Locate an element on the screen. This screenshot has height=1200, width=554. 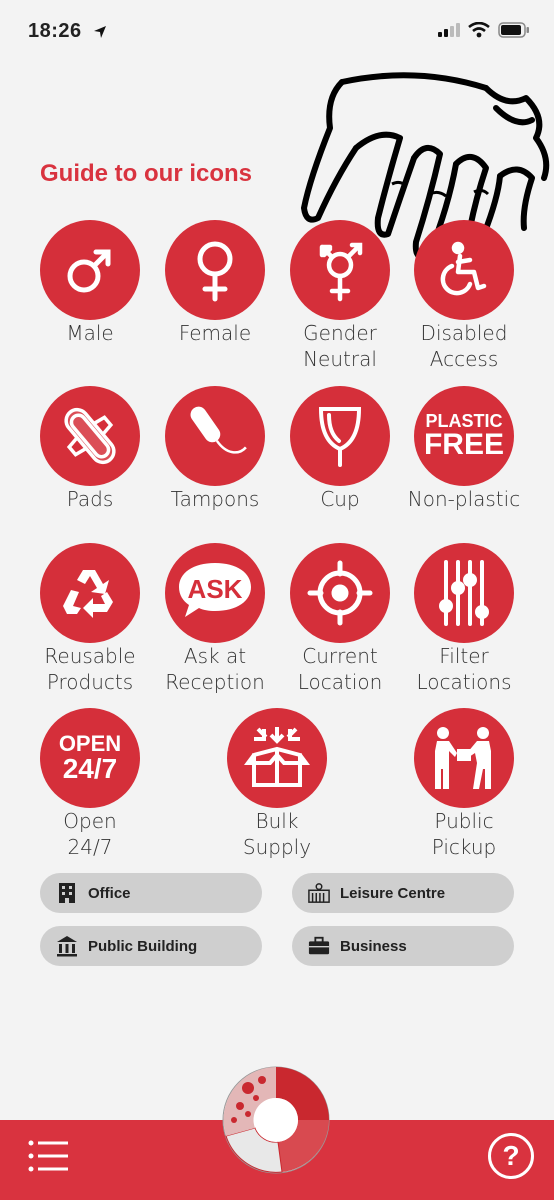
icon-male: Male is located at coordinates (90, 283).